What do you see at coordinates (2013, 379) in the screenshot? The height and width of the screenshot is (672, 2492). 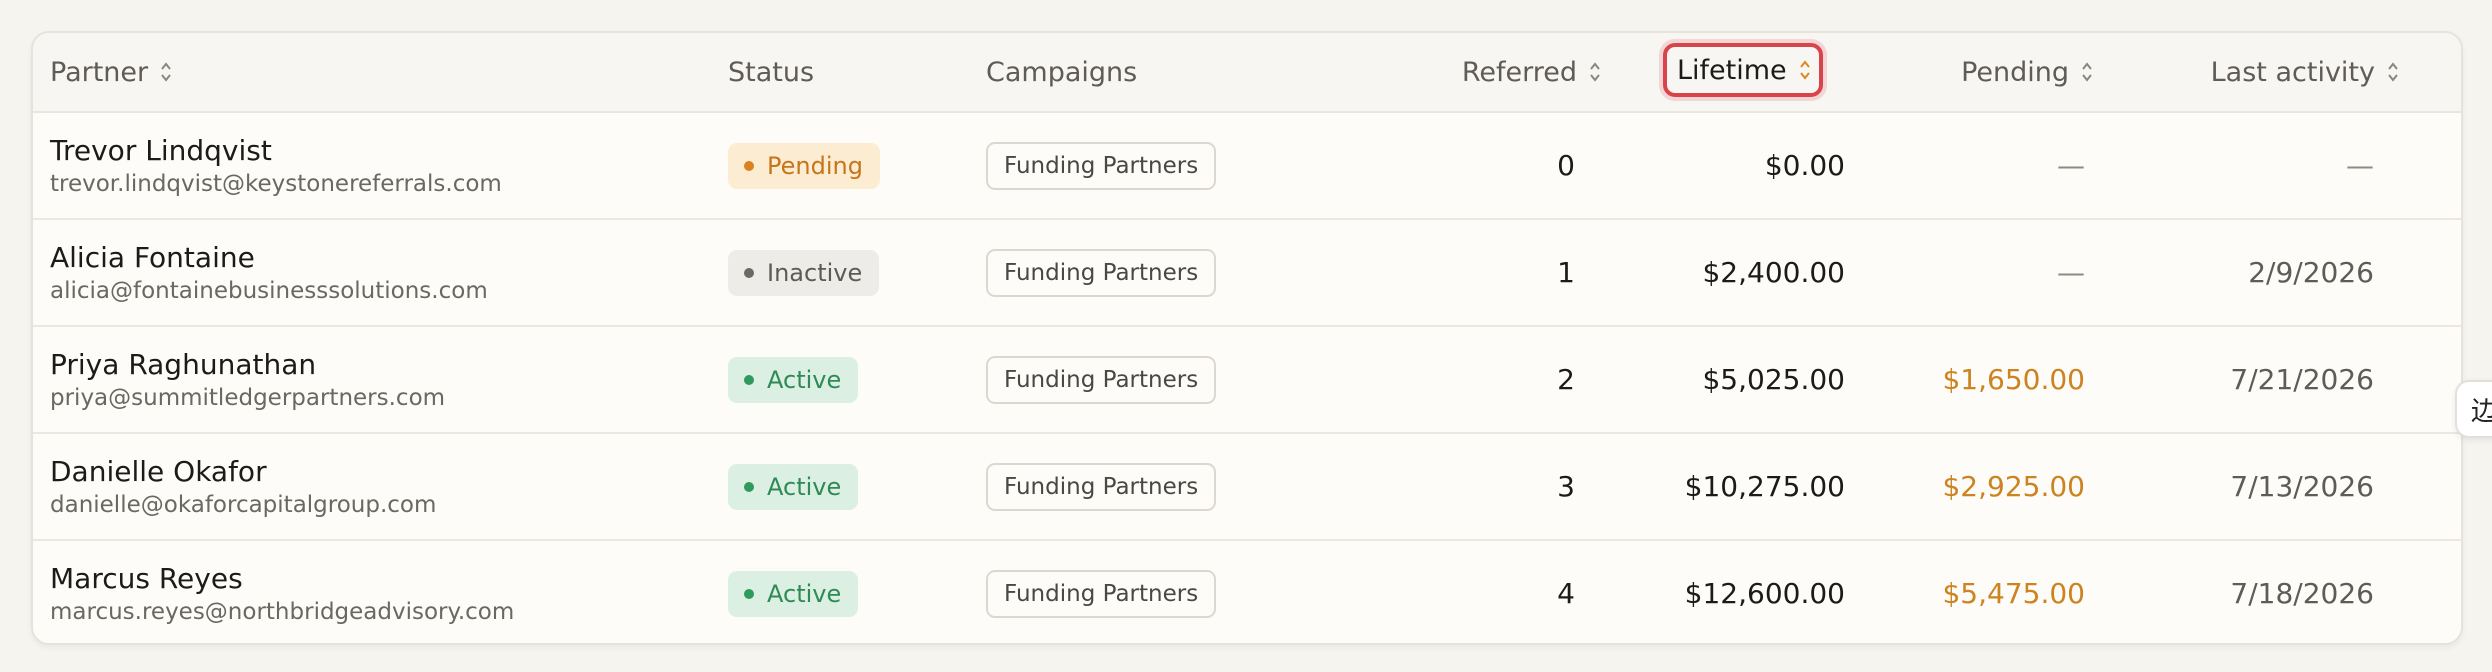 I see `pending-value: $1,650.00` at bounding box center [2013, 379].